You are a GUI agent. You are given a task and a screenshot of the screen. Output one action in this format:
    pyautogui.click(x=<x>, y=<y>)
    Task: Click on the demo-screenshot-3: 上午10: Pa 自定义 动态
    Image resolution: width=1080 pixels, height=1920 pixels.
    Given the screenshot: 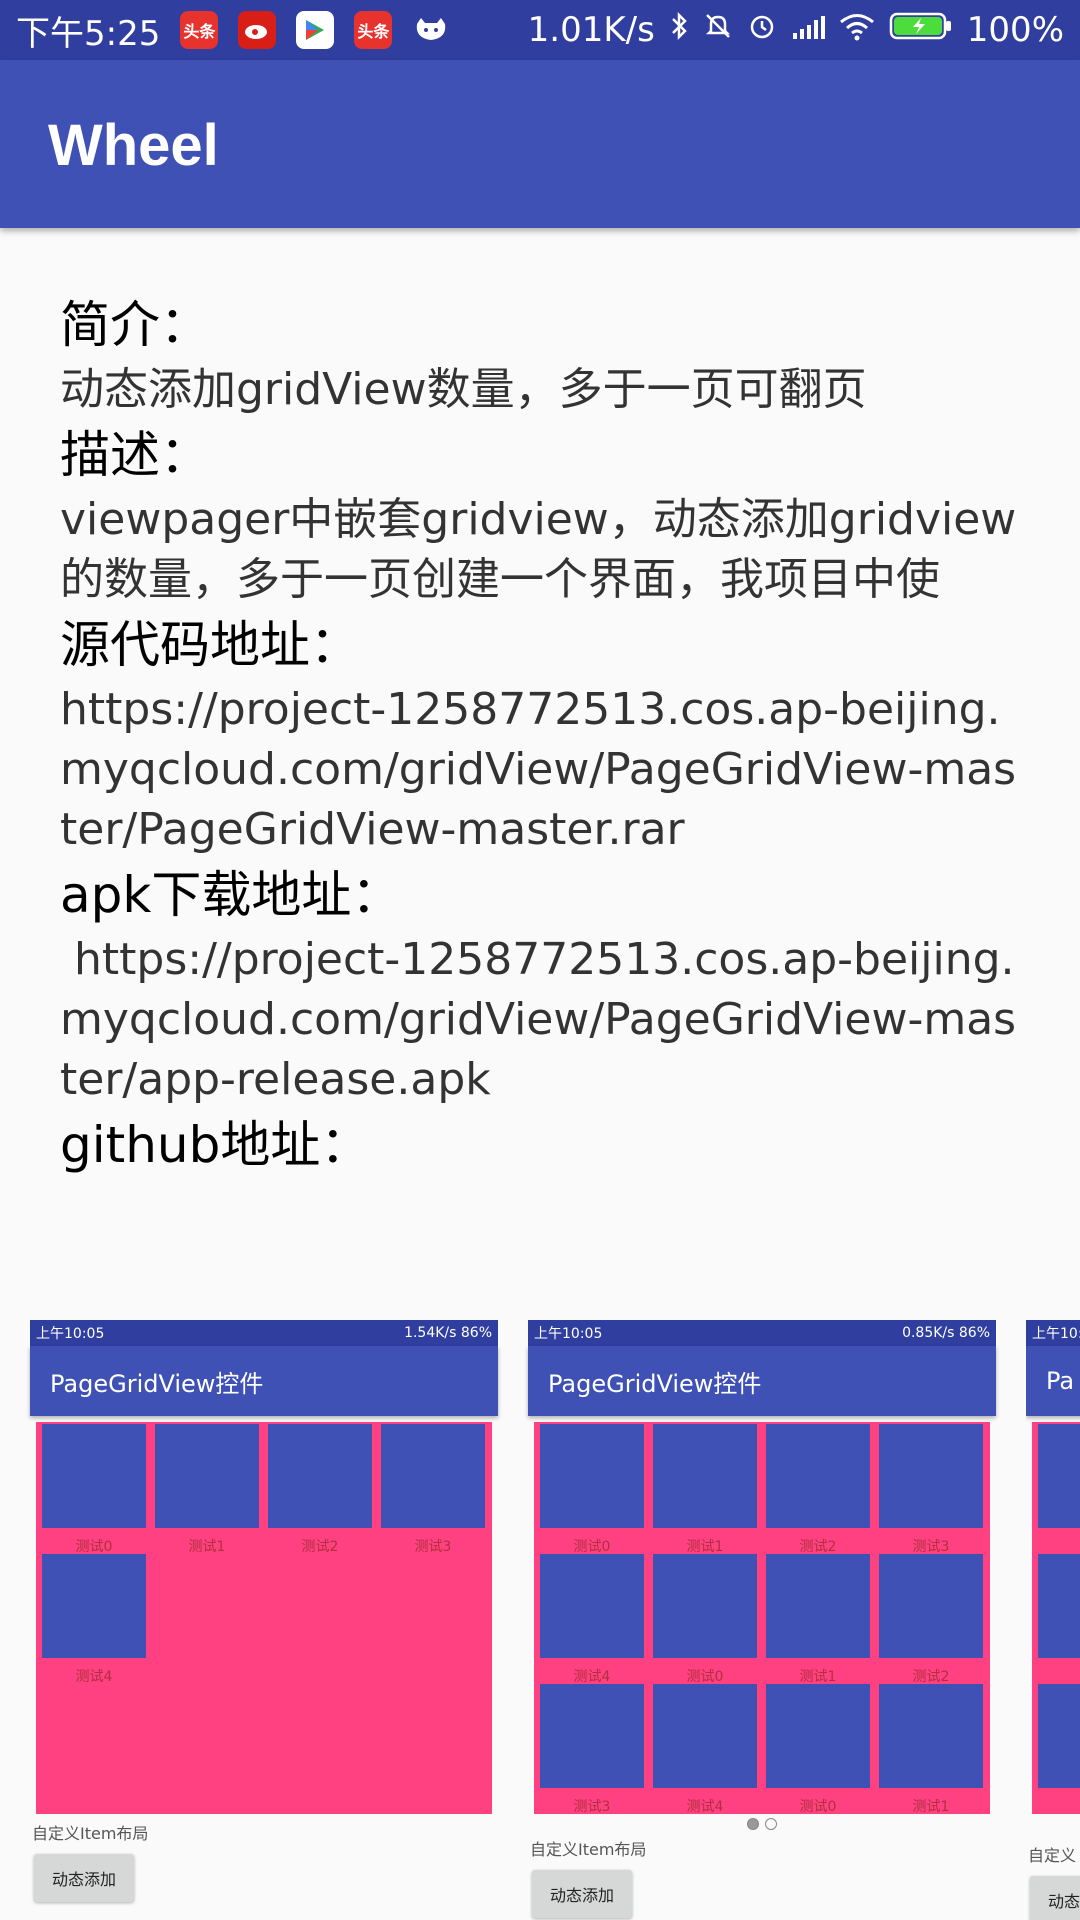 What is the action you would take?
    pyautogui.click(x=1053, y=1620)
    